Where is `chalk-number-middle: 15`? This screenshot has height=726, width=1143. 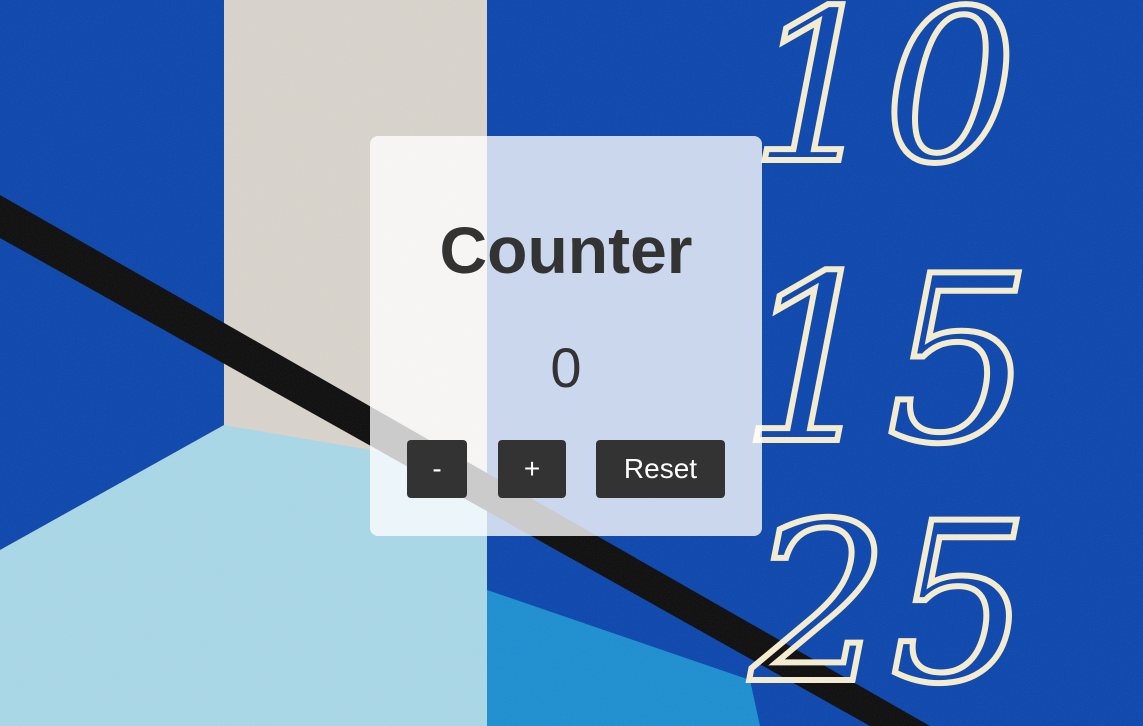 chalk-number-middle: 15 is located at coordinates (886, 361).